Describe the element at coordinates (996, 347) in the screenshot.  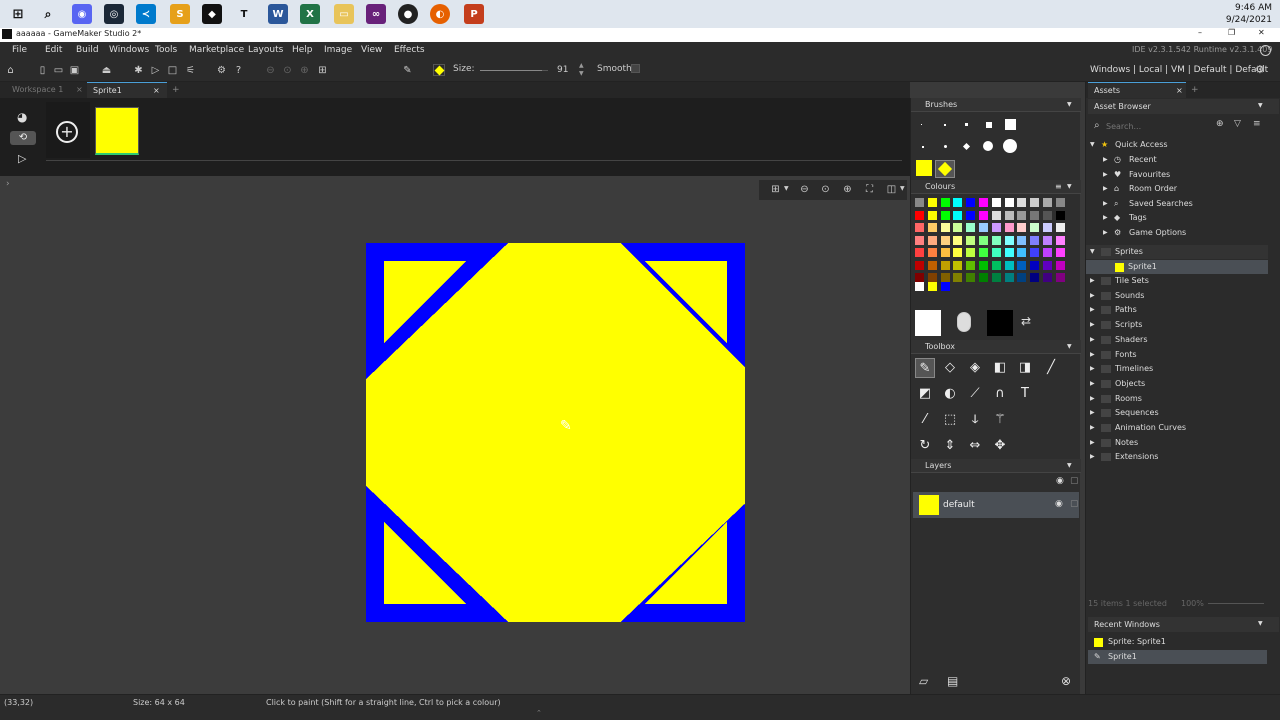
I see `toolbox-header: Toolbox ▼` at that location.